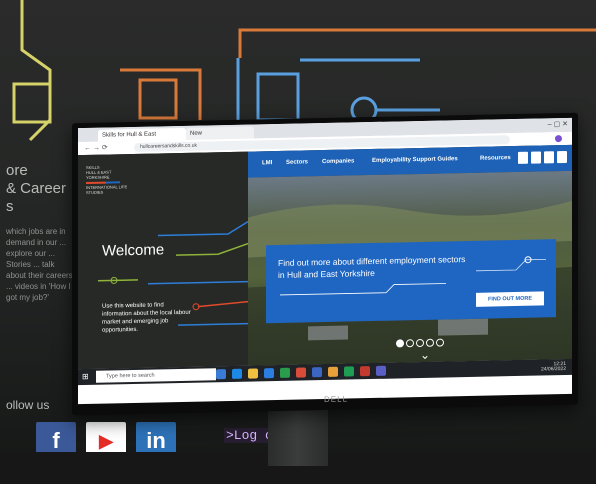 The height and width of the screenshot is (484, 596). I want to click on excel-icon, so click(349, 371).